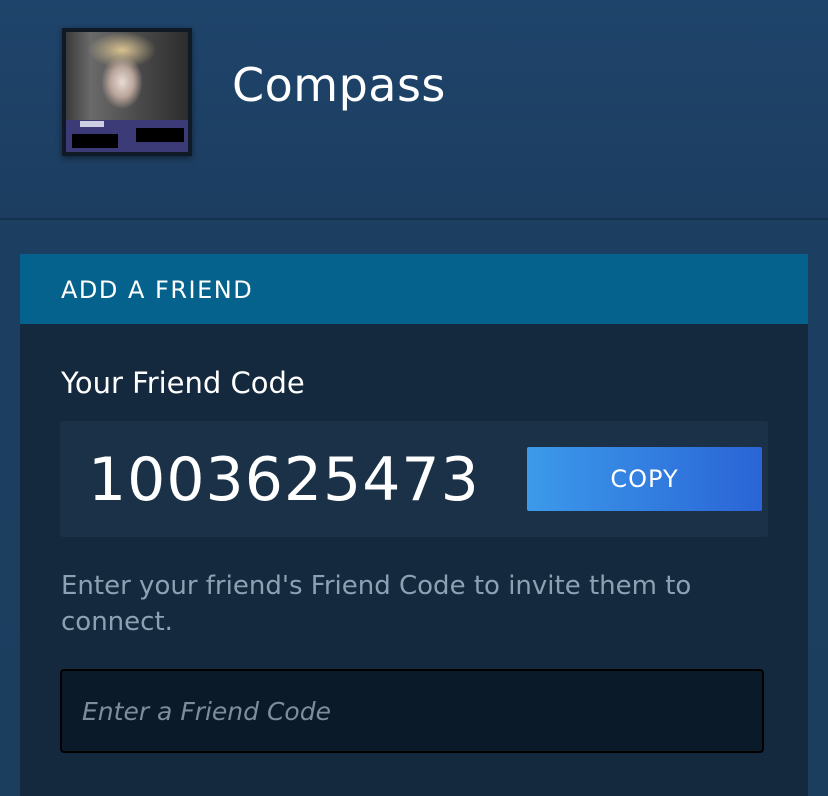  I want to click on copy-button: COPY, so click(644, 479).